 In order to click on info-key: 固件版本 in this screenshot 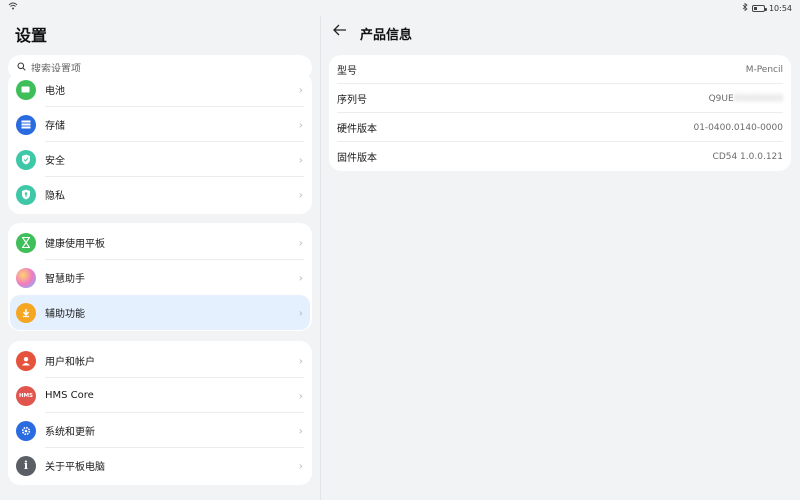, I will do `click(357, 158)`.